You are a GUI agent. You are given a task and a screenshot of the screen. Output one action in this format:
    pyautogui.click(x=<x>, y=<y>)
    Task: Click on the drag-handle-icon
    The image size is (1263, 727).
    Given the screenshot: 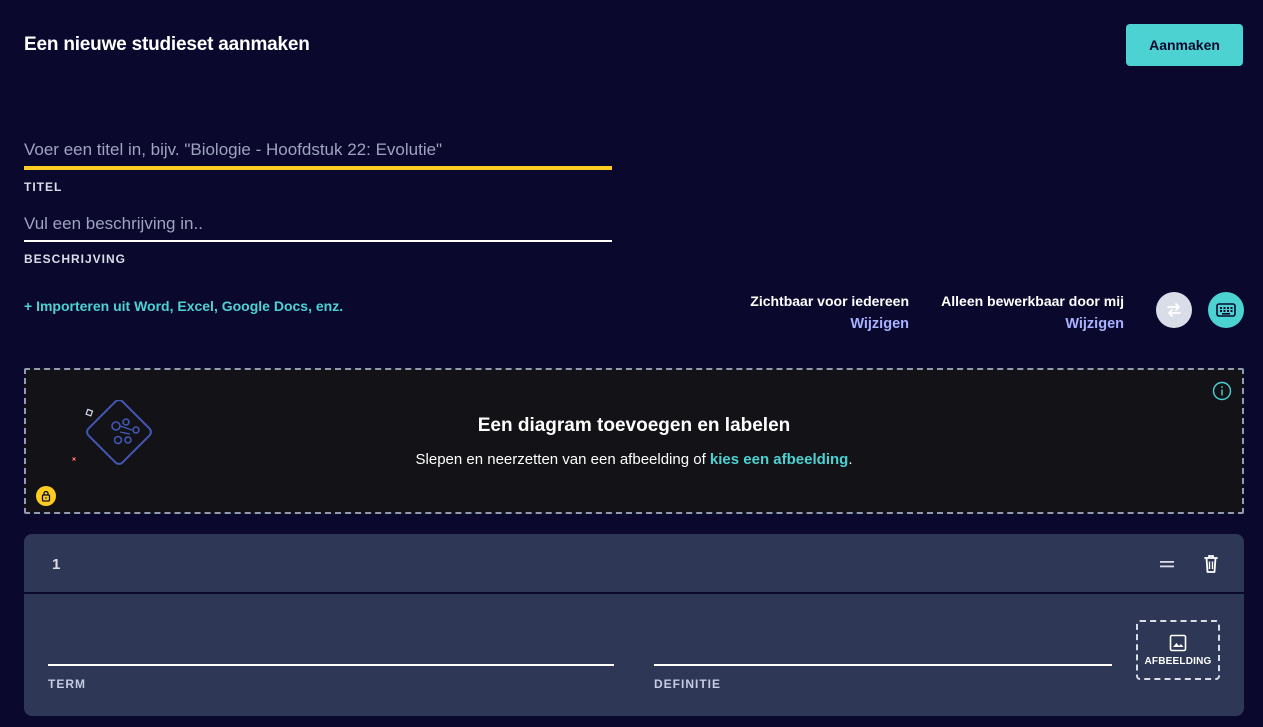 What is the action you would take?
    pyautogui.click(x=1167, y=564)
    